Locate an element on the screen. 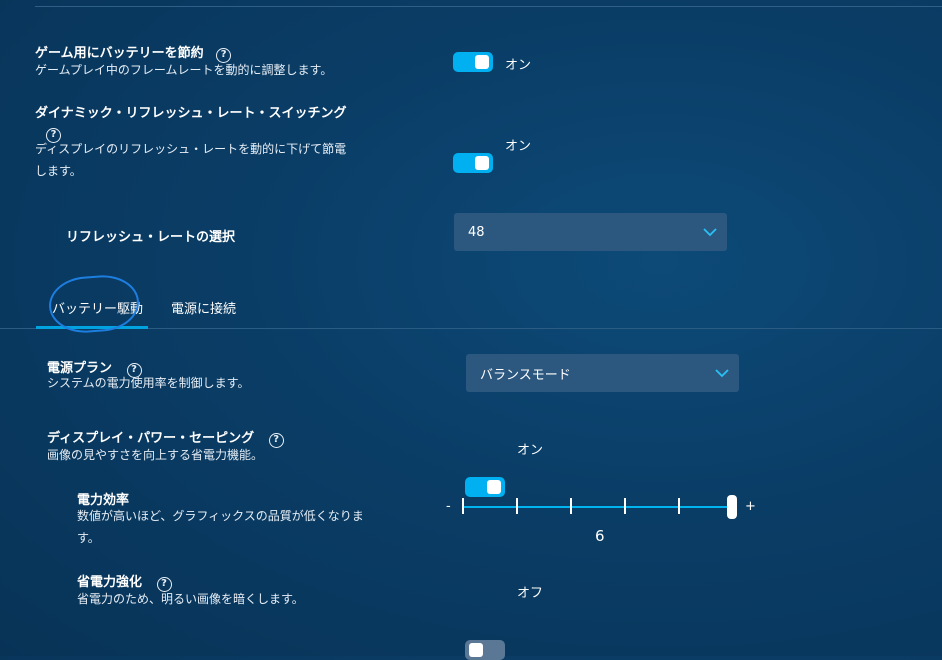  top-divider is located at coordinates (488, 6).